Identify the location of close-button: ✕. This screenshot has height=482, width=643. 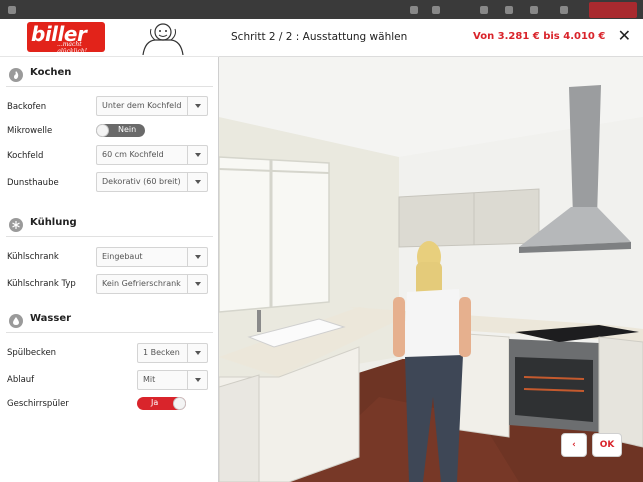
(624, 35).